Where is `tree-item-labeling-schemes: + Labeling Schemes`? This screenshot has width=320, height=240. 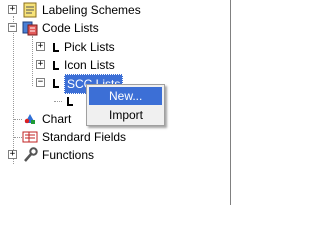
tree-item-labeling-schemes: + Labeling Schemes is located at coordinates (108, 10).